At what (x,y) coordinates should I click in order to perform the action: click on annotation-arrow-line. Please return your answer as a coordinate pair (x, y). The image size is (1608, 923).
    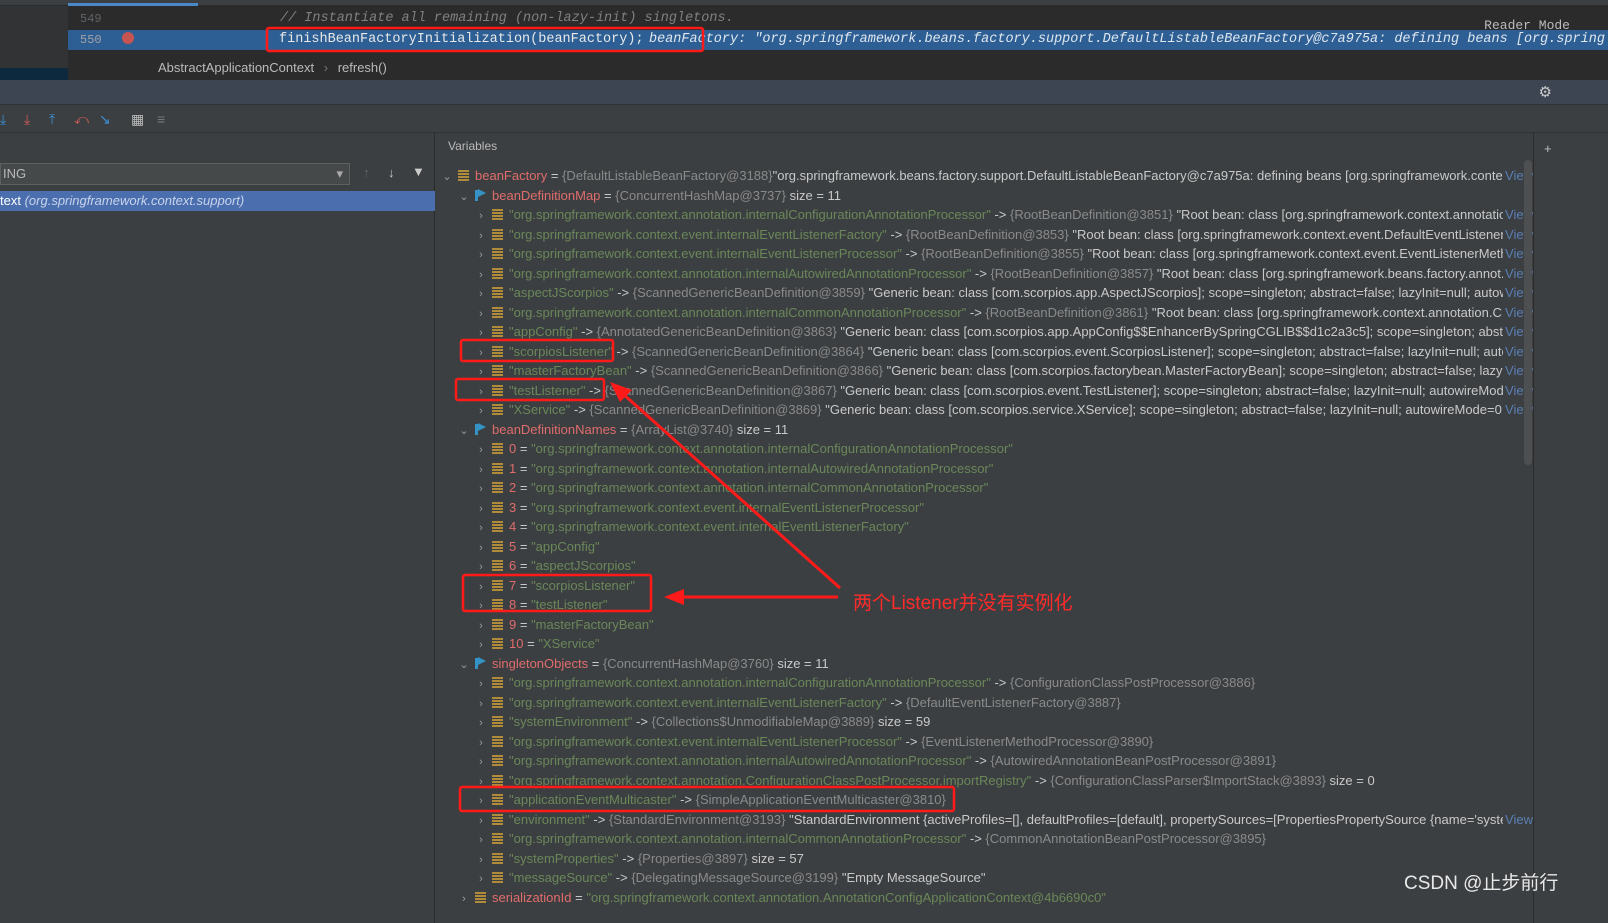
    Looking at the image, I should click on (731, 490).